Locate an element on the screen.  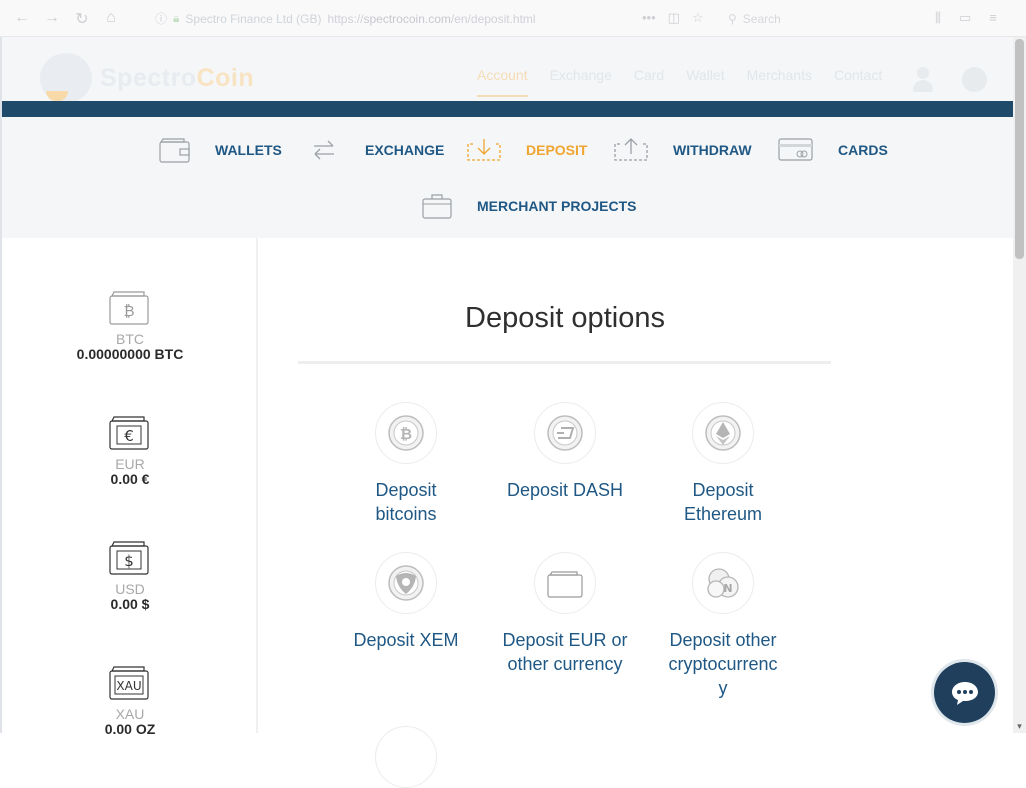
top-menu-merchants: Merchants is located at coordinates (779, 82).